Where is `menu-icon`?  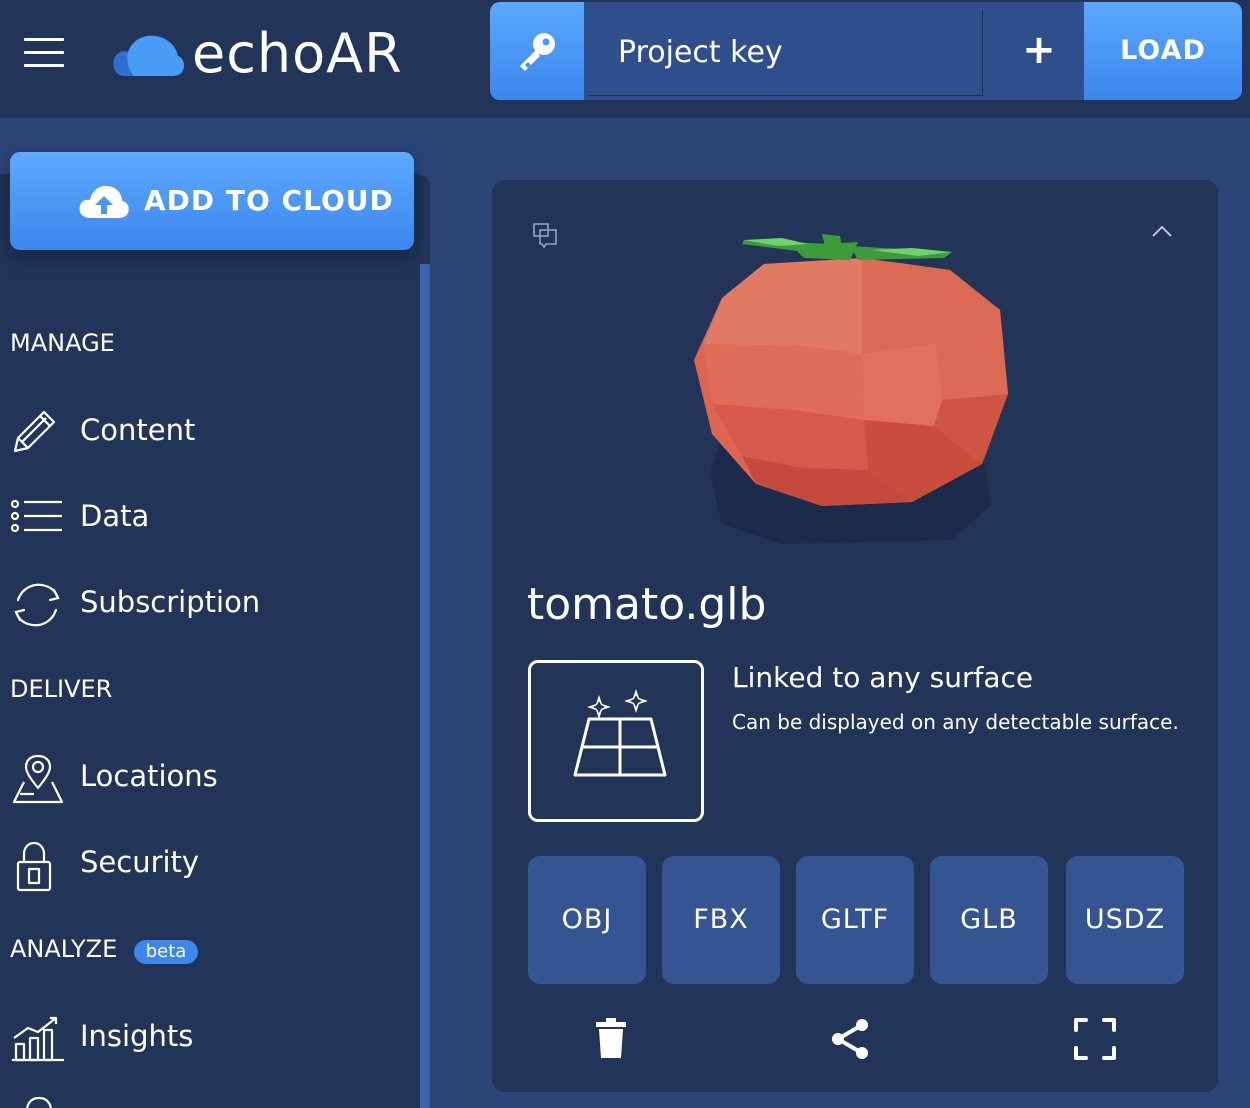 menu-icon is located at coordinates (44, 53).